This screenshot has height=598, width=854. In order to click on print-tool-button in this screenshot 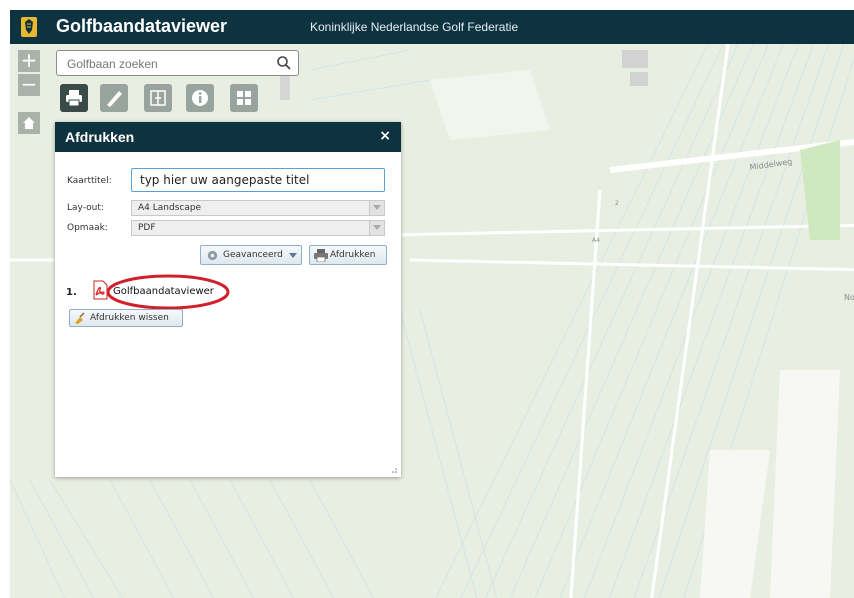, I will do `click(74, 98)`.